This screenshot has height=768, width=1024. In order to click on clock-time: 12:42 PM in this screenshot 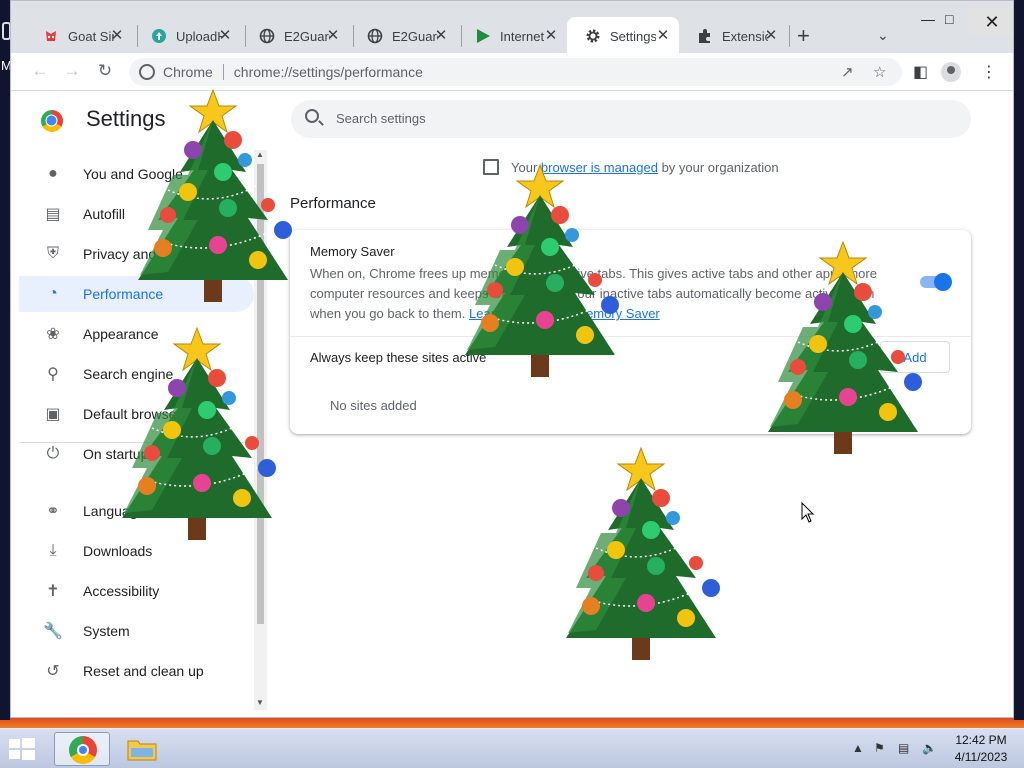, I will do `click(981, 740)`.